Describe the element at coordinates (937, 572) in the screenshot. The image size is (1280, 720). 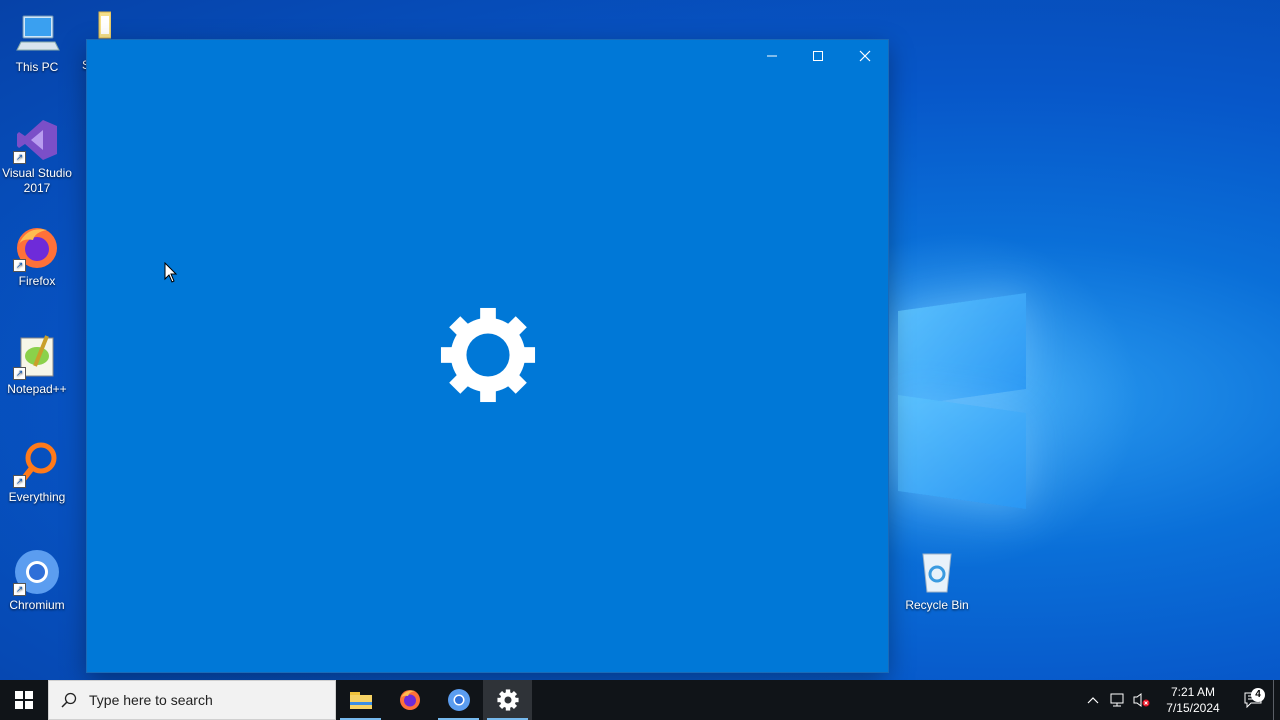
I see `recycle-bin-icon` at that location.